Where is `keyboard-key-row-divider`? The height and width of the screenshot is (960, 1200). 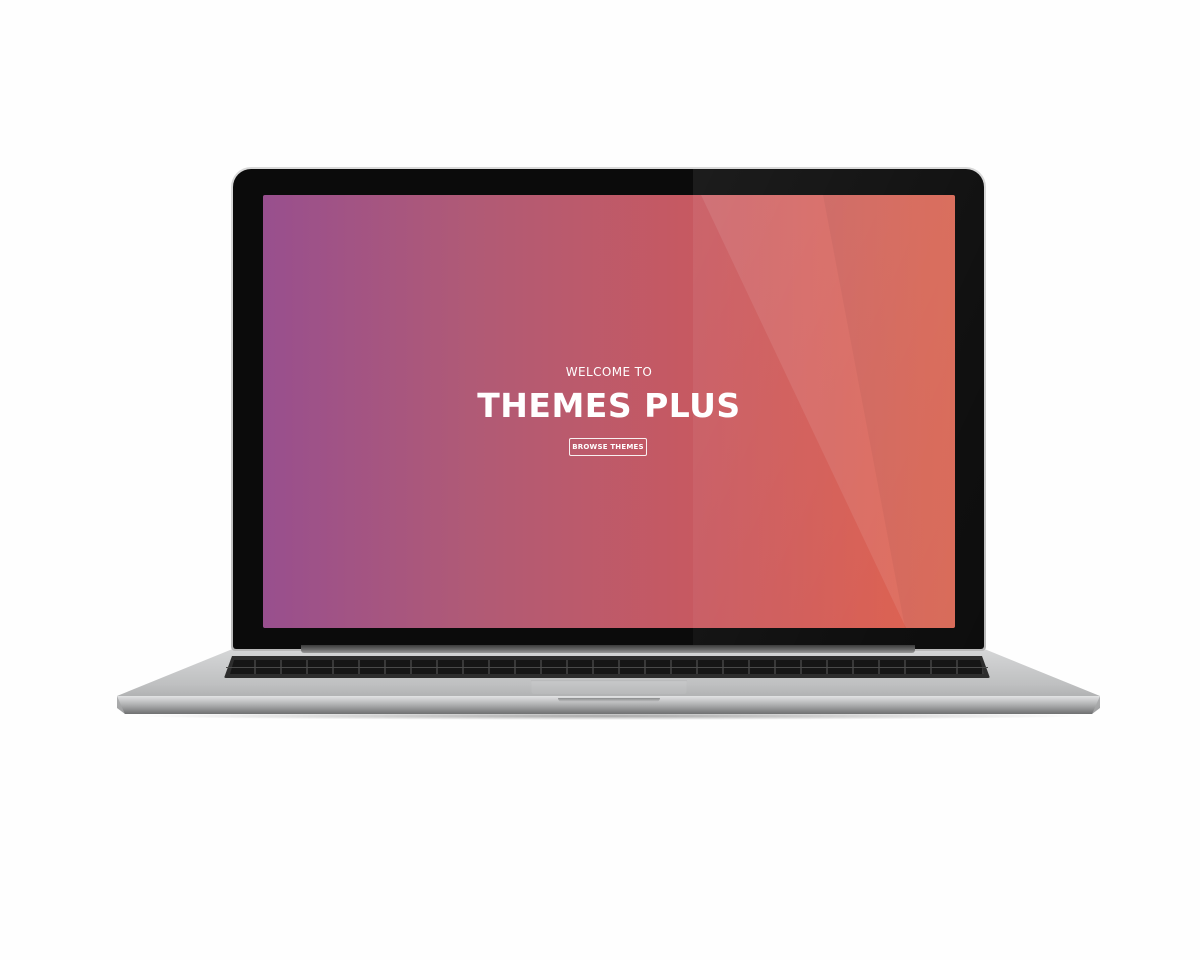
keyboard-key-row-divider is located at coordinates (607, 667).